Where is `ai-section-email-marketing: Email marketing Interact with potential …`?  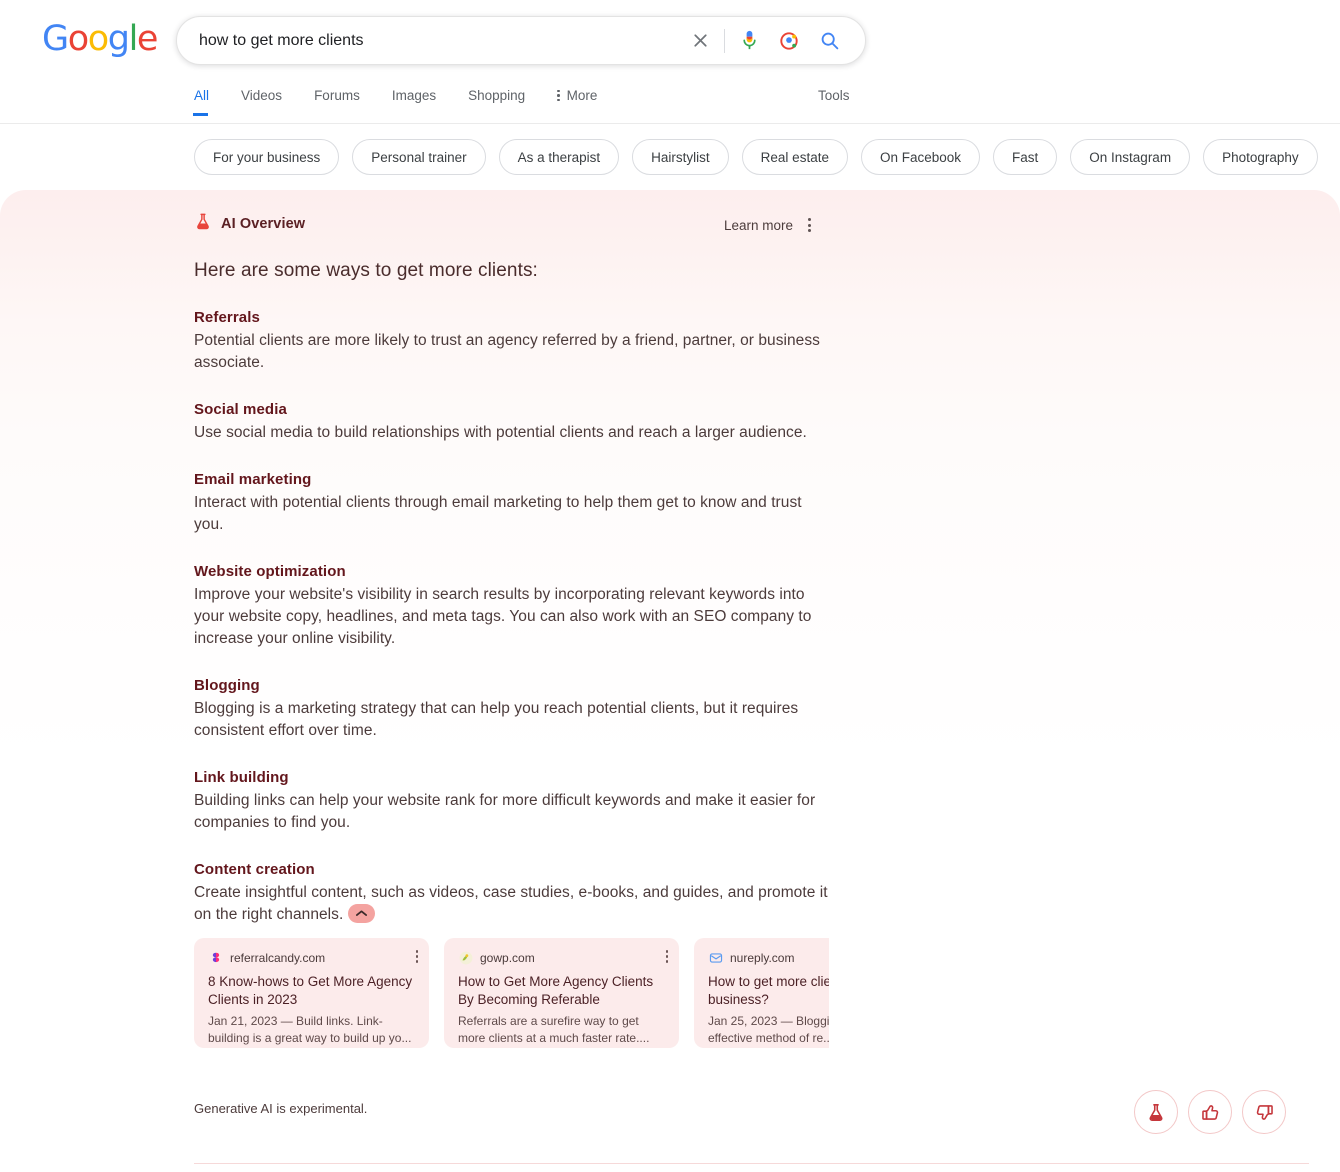 ai-section-email-marketing: Email marketing Interact with potential … is located at coordinates (514, 503).